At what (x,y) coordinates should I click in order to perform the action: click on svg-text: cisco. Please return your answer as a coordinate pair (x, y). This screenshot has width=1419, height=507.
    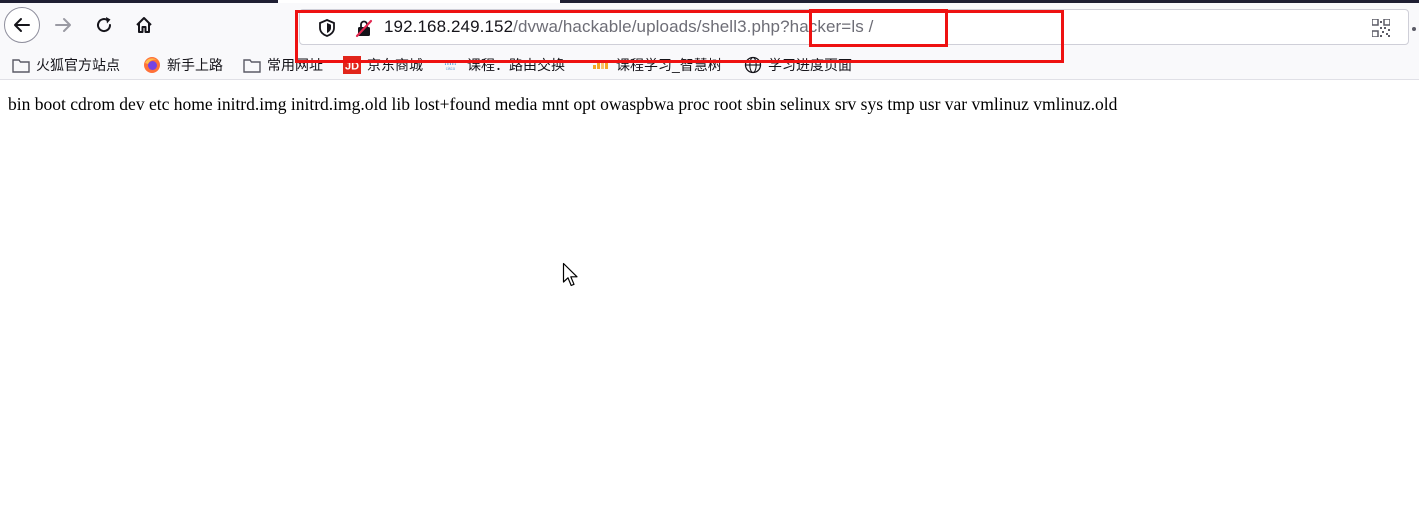
    Looking at the image, I should click on (451, 68).